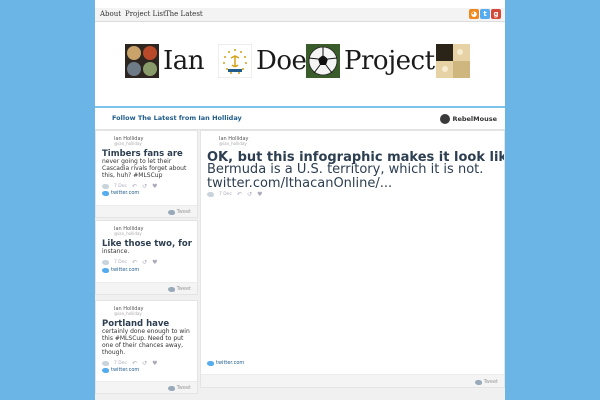  I want to click on follow-link: Follow The Latest from Ian Holliday, so click(177, 118).